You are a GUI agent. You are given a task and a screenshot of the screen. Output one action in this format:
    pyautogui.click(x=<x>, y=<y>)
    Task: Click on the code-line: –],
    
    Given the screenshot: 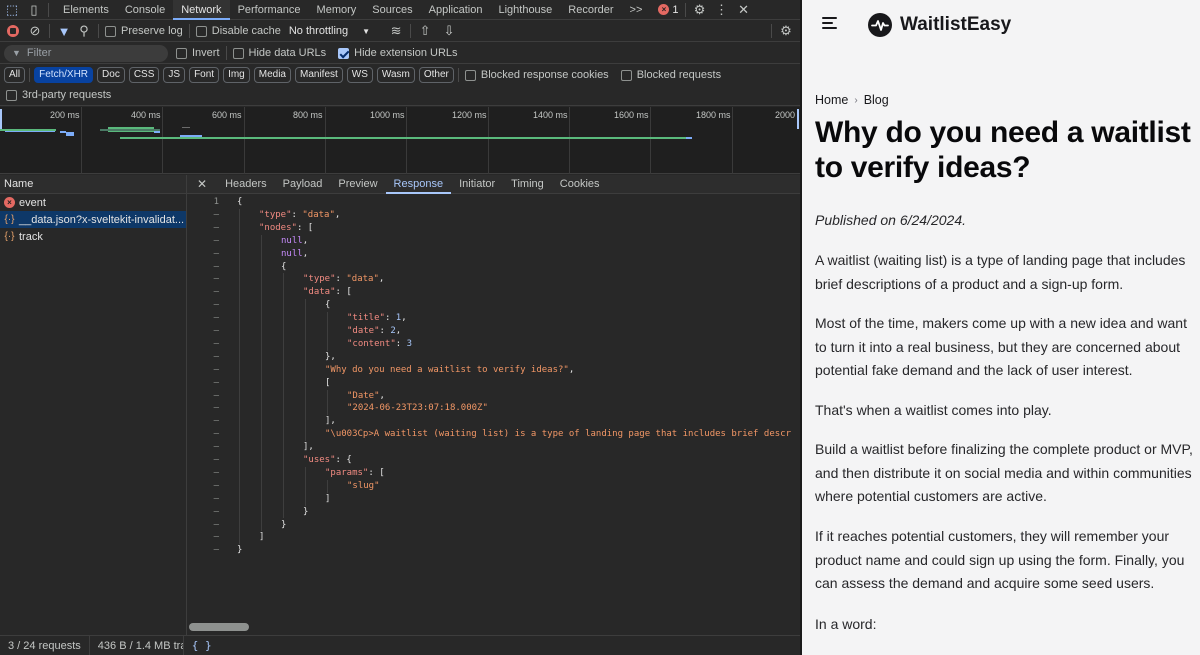 What is the action you would take?
    pyautogui.click(x=493, y=421)
    